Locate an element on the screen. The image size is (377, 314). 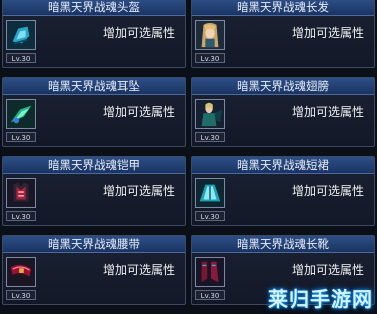
item-name: 暗黑天界战魂铠甲 is located at coordinates (94, 165).